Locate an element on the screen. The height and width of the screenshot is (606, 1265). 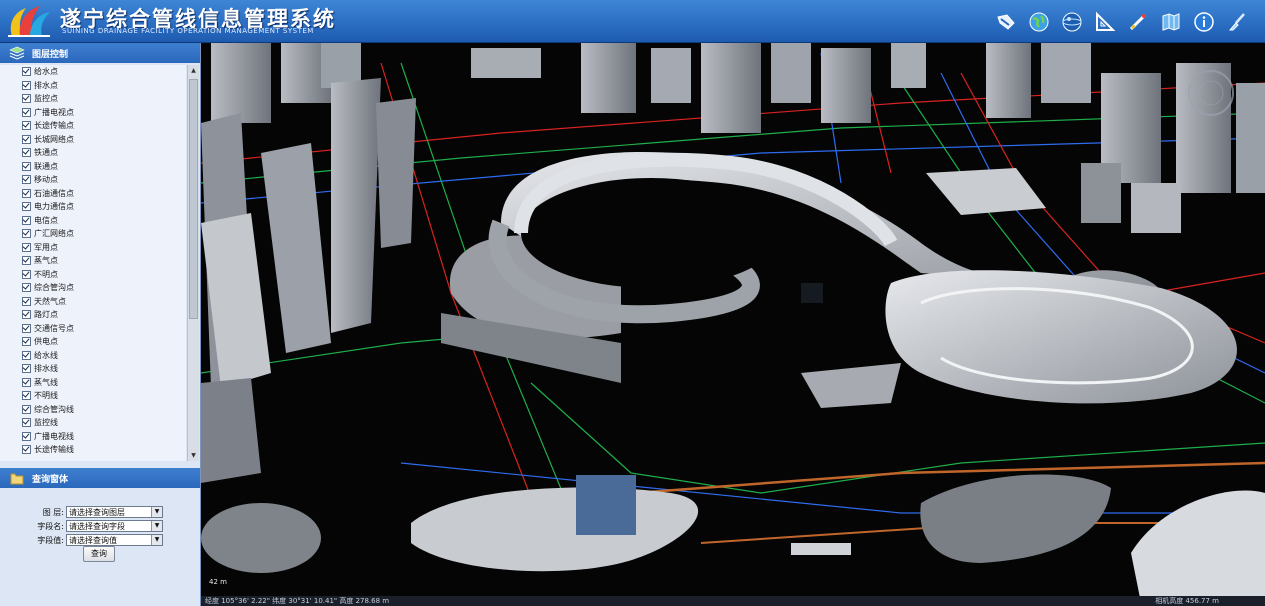
query-field-select: 请选择查询字段 ▼ is located at coordinates (114, 526).